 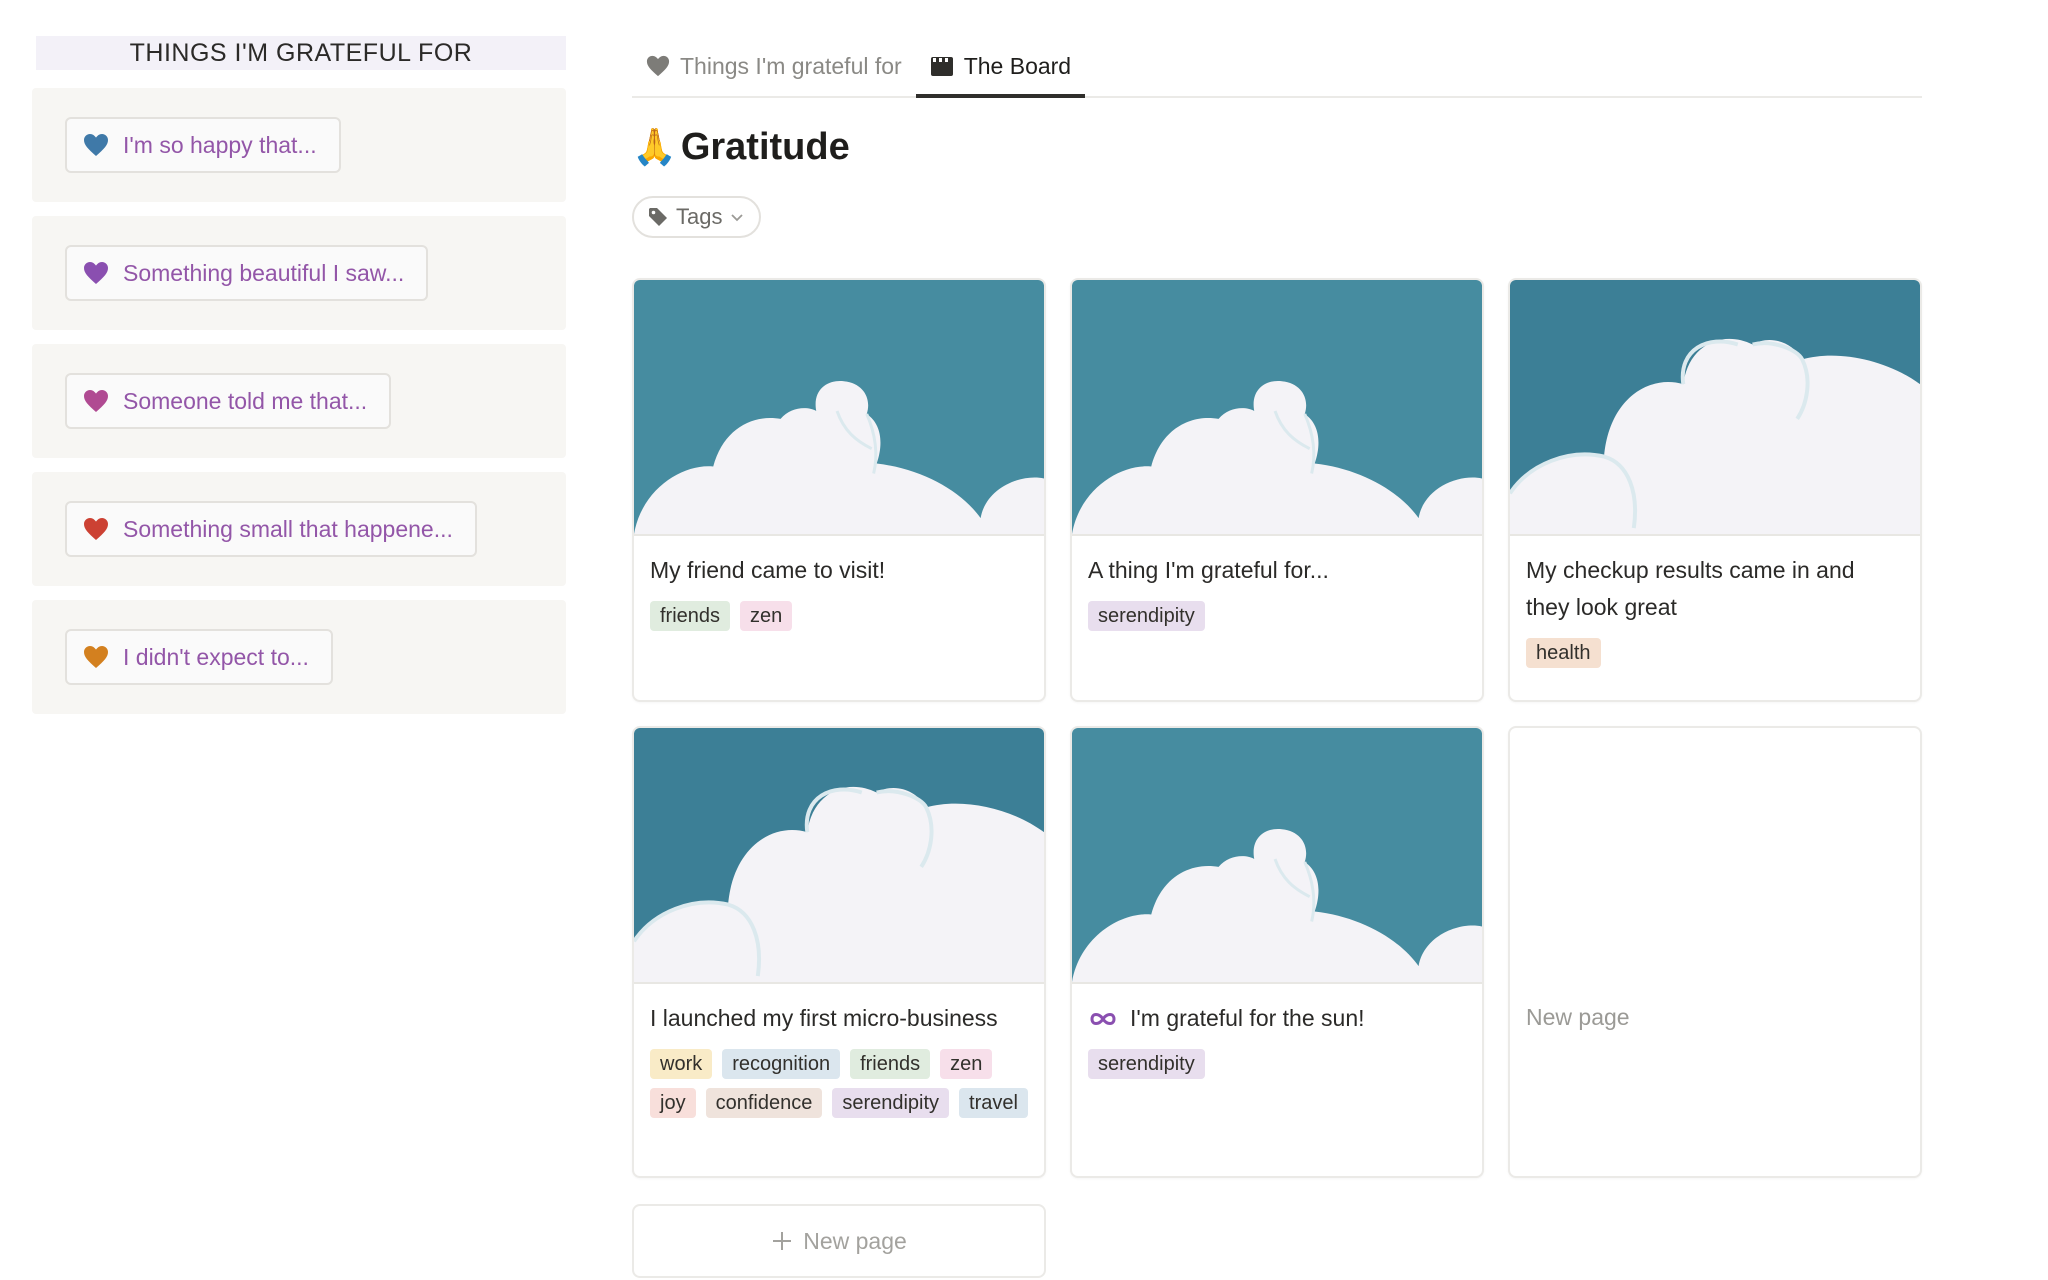 I want to click on tab-things-grateful-for: Things I'm grateful for, so click(x=774, y=66).